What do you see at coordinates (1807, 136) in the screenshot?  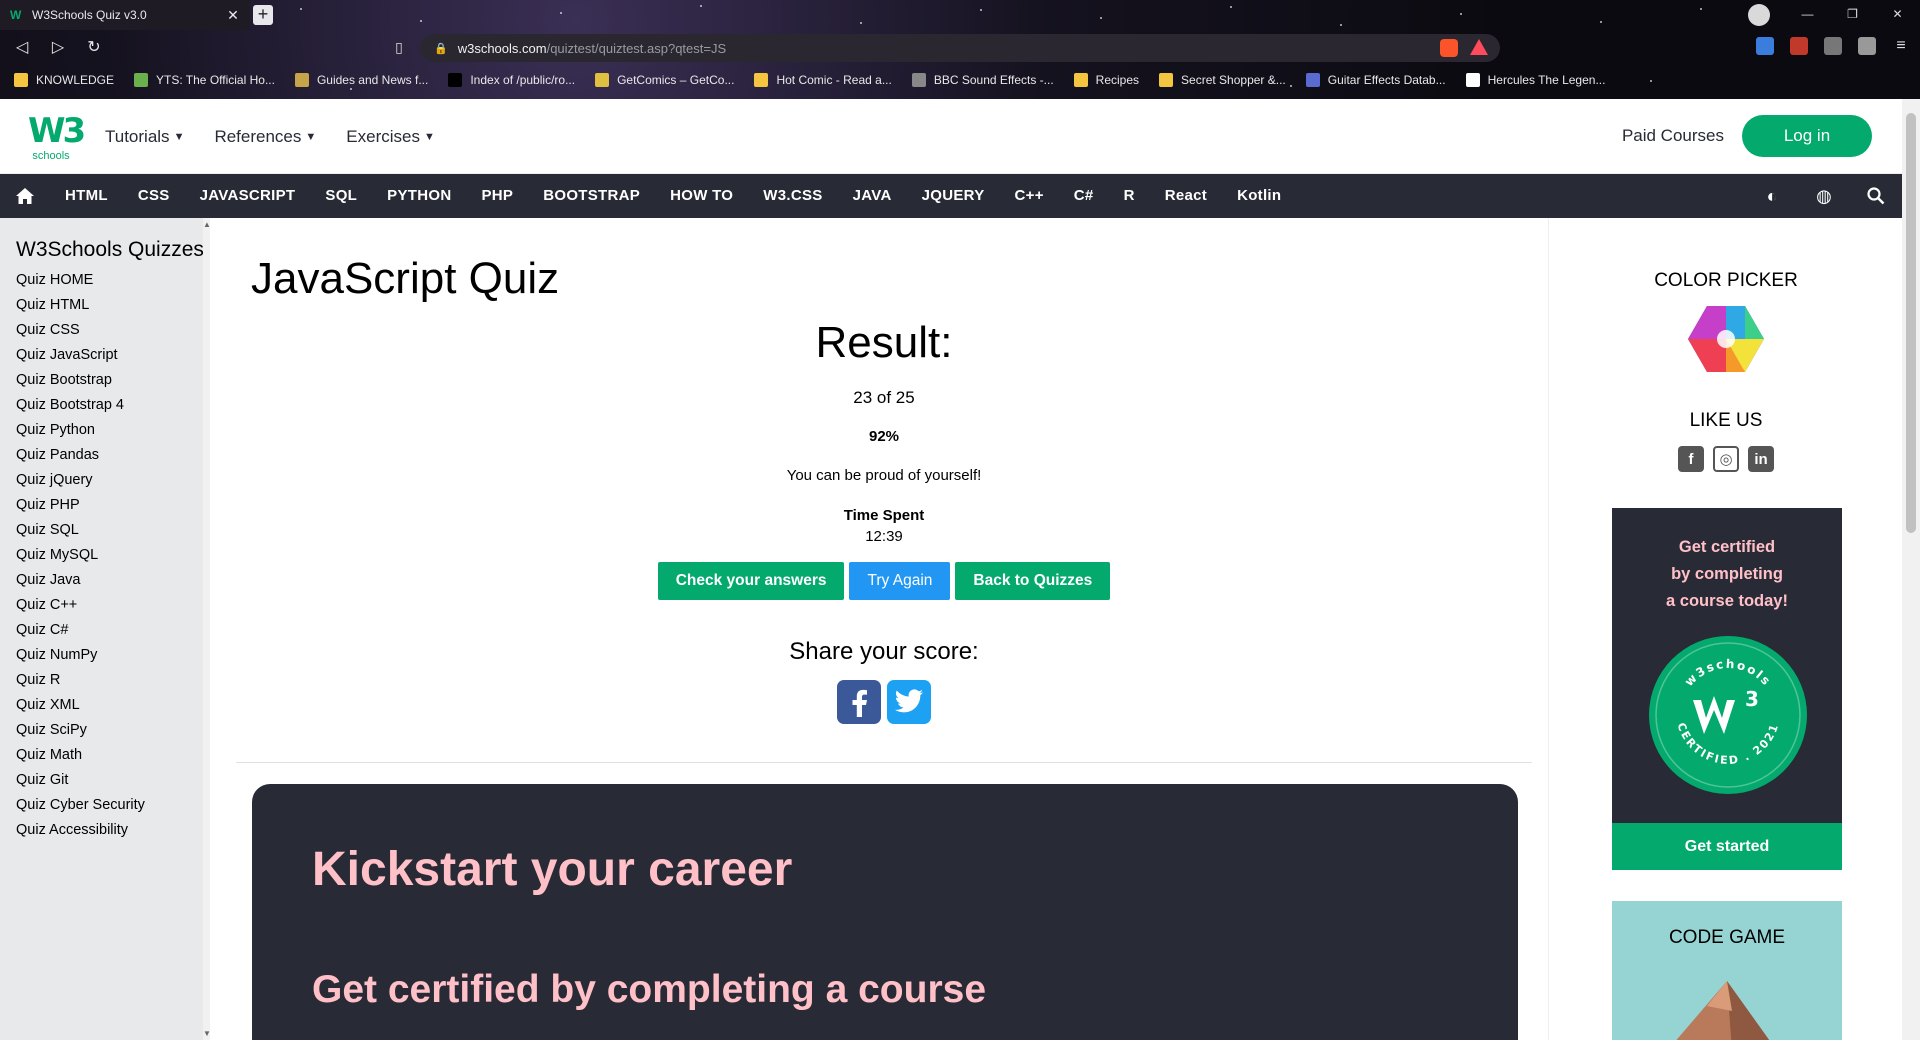 I see `login-button: Log in` at bounding box center [1807, 136].